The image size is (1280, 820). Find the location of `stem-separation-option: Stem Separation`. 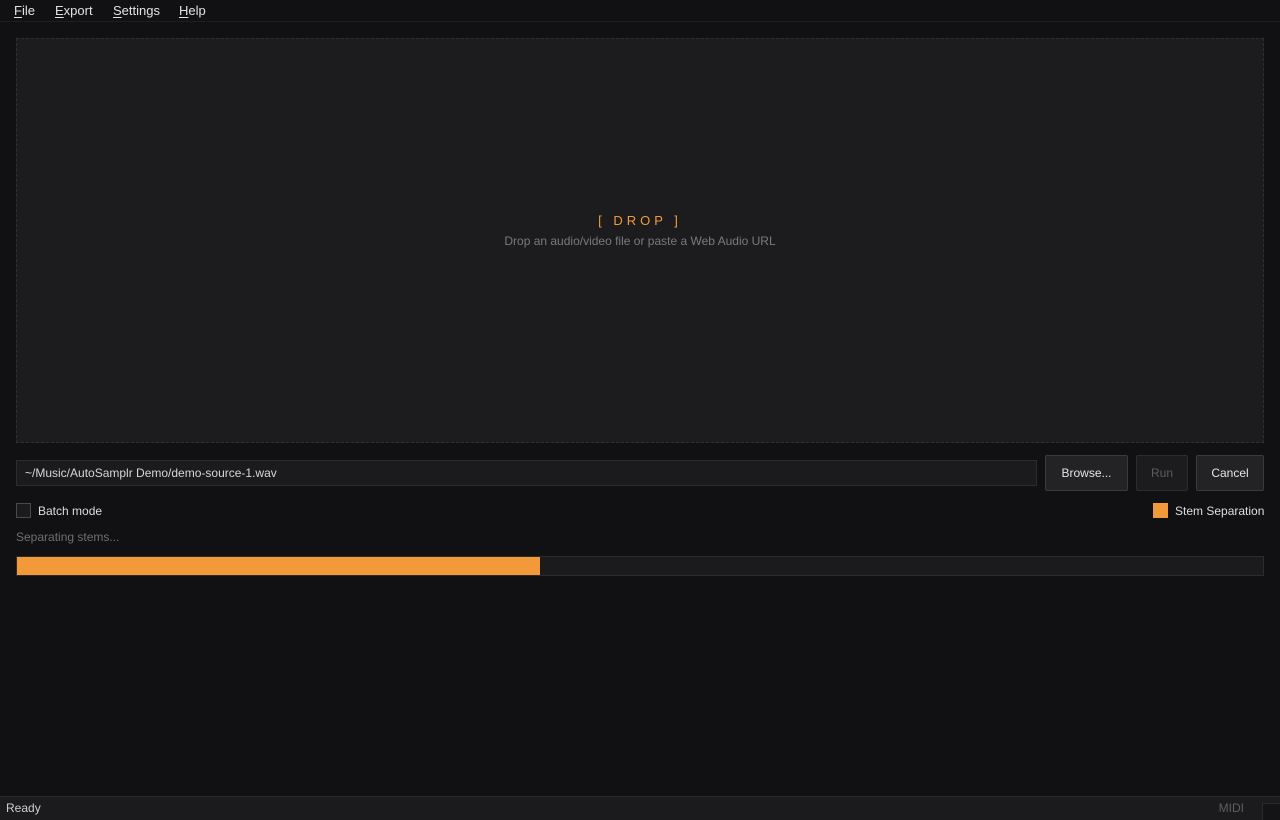

stem-separation-option: Stem Separation is located at coordinates (1208, 510).